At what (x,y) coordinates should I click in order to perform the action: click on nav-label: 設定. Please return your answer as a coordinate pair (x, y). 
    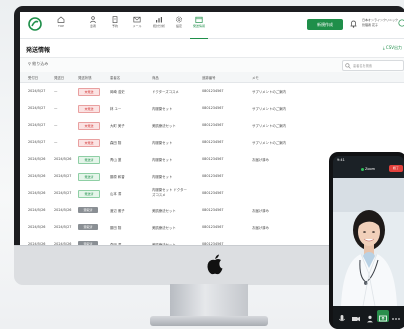
    Looking at the image, I should click on (178, 26).